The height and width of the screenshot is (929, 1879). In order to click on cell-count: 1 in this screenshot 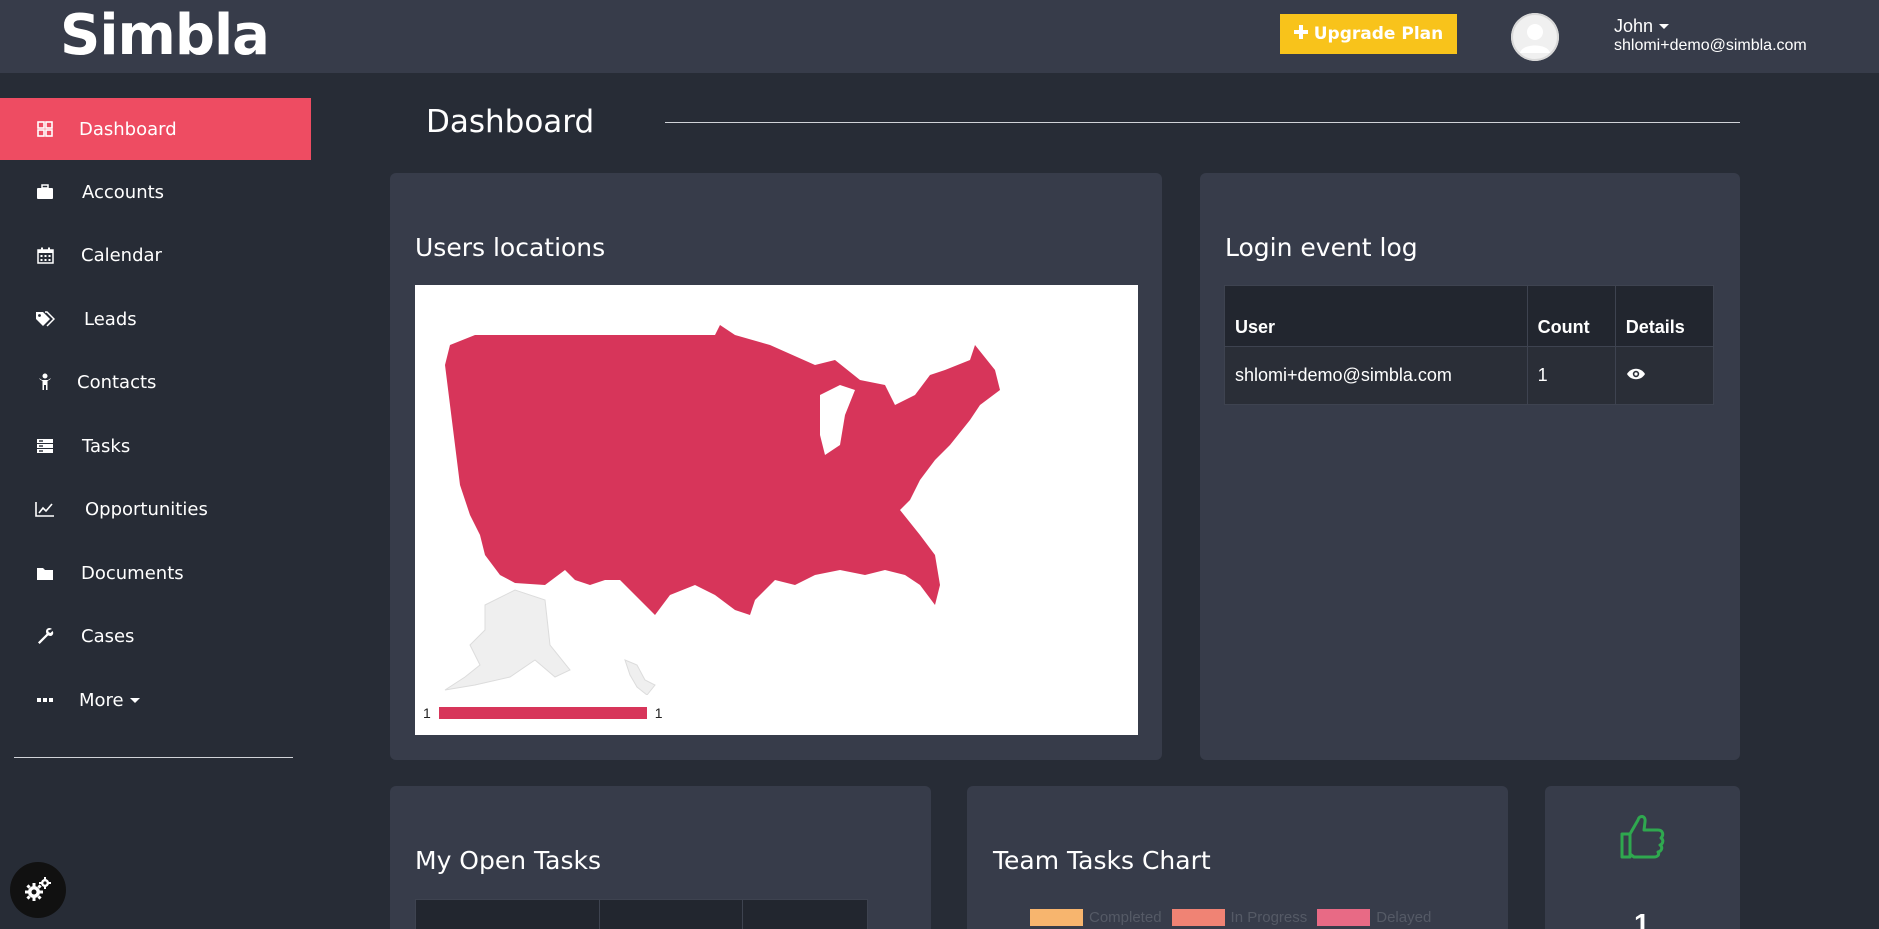, I will do `click(1571, 375)`.